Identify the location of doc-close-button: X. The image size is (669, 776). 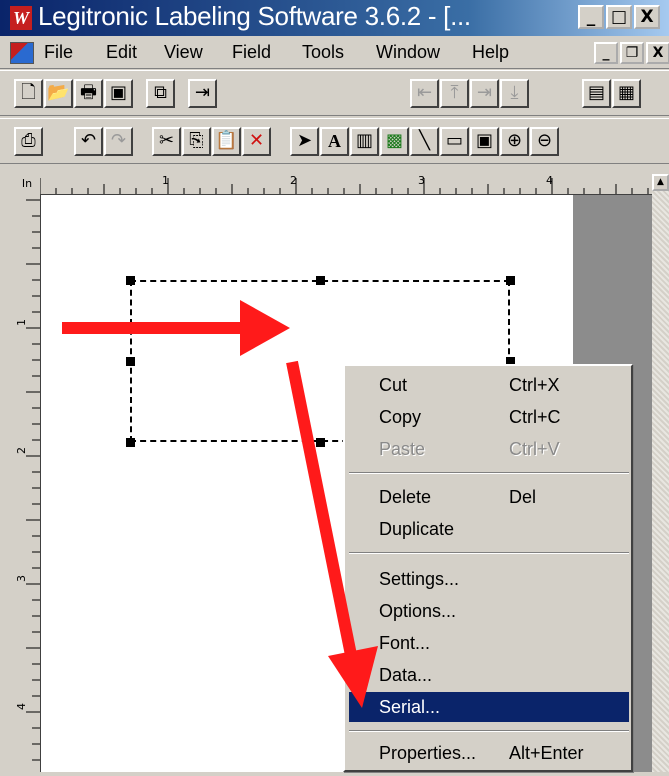
(657, 53).